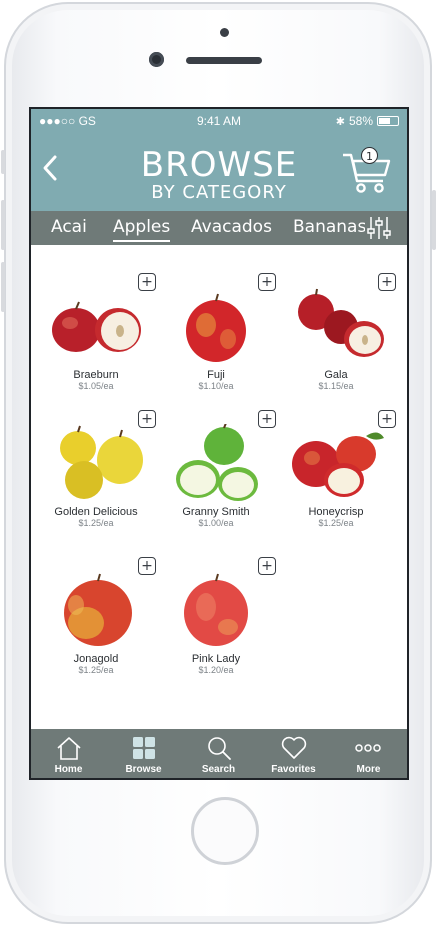  Describe the element at coordinates (219, 748) in the screenshot. I see `search-icon` at that location.